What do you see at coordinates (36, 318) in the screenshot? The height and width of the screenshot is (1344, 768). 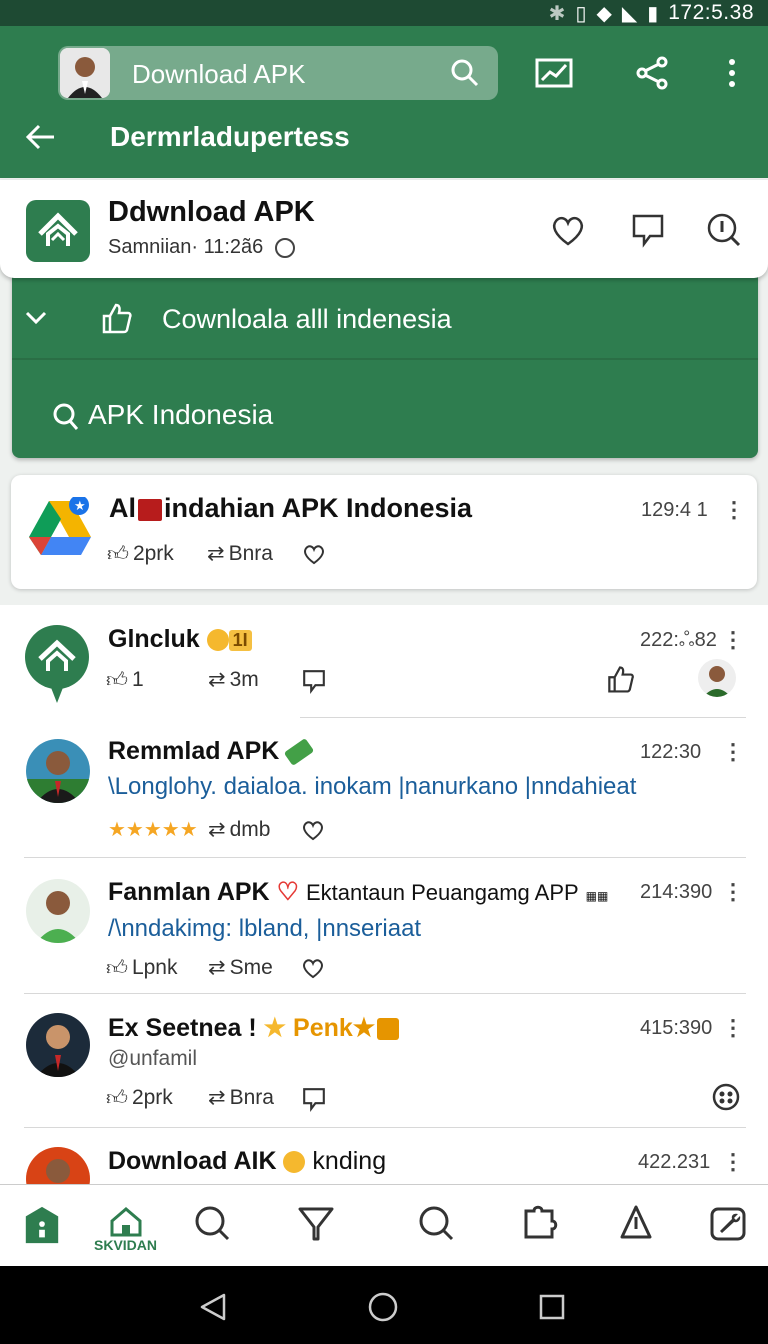 I see `chevron-down-icon` at bounding box center [36, 318].